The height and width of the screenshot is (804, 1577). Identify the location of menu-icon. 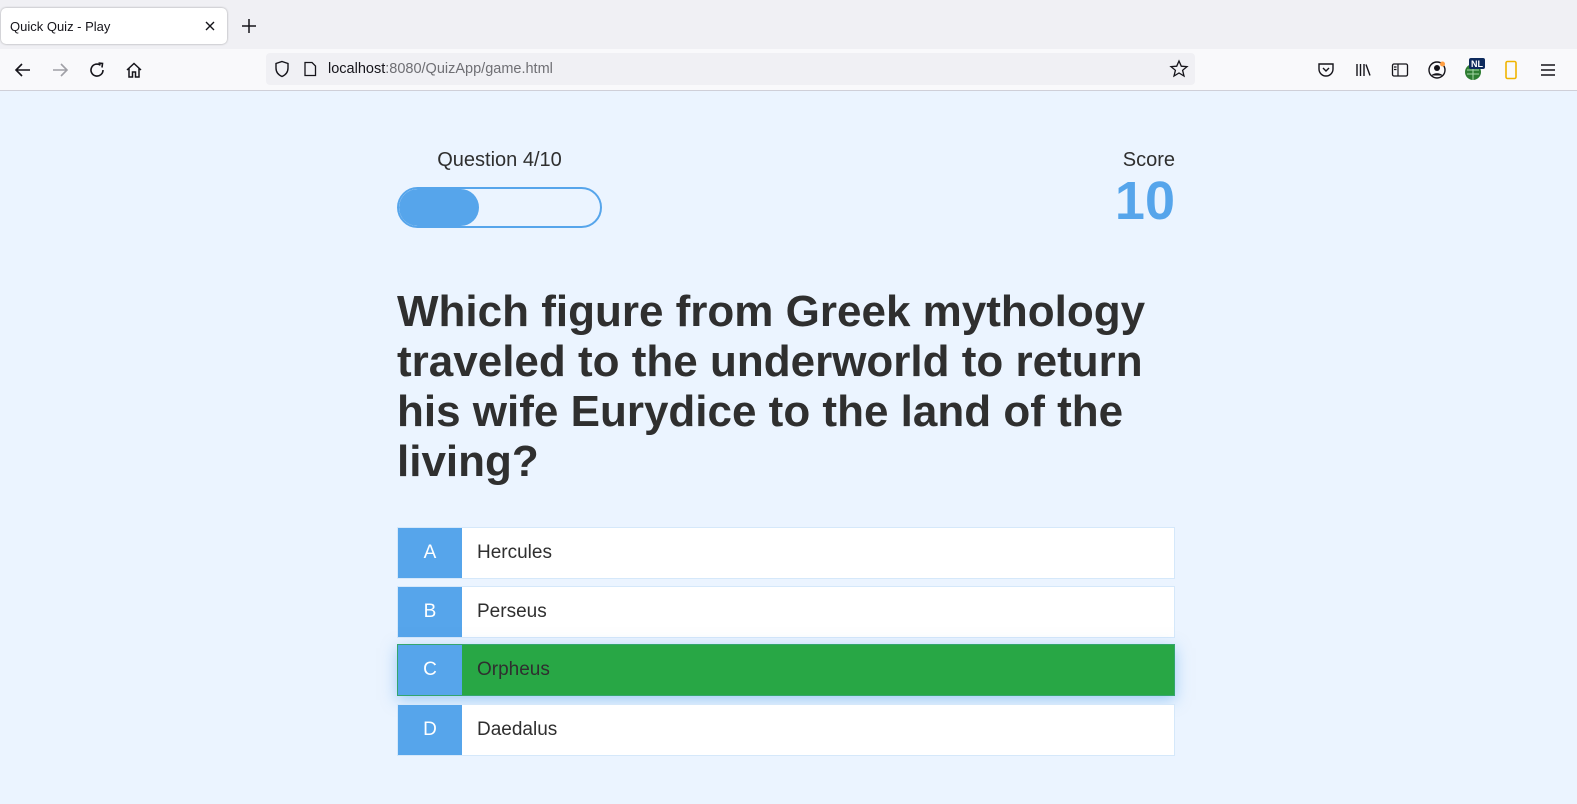
(1548, 70).